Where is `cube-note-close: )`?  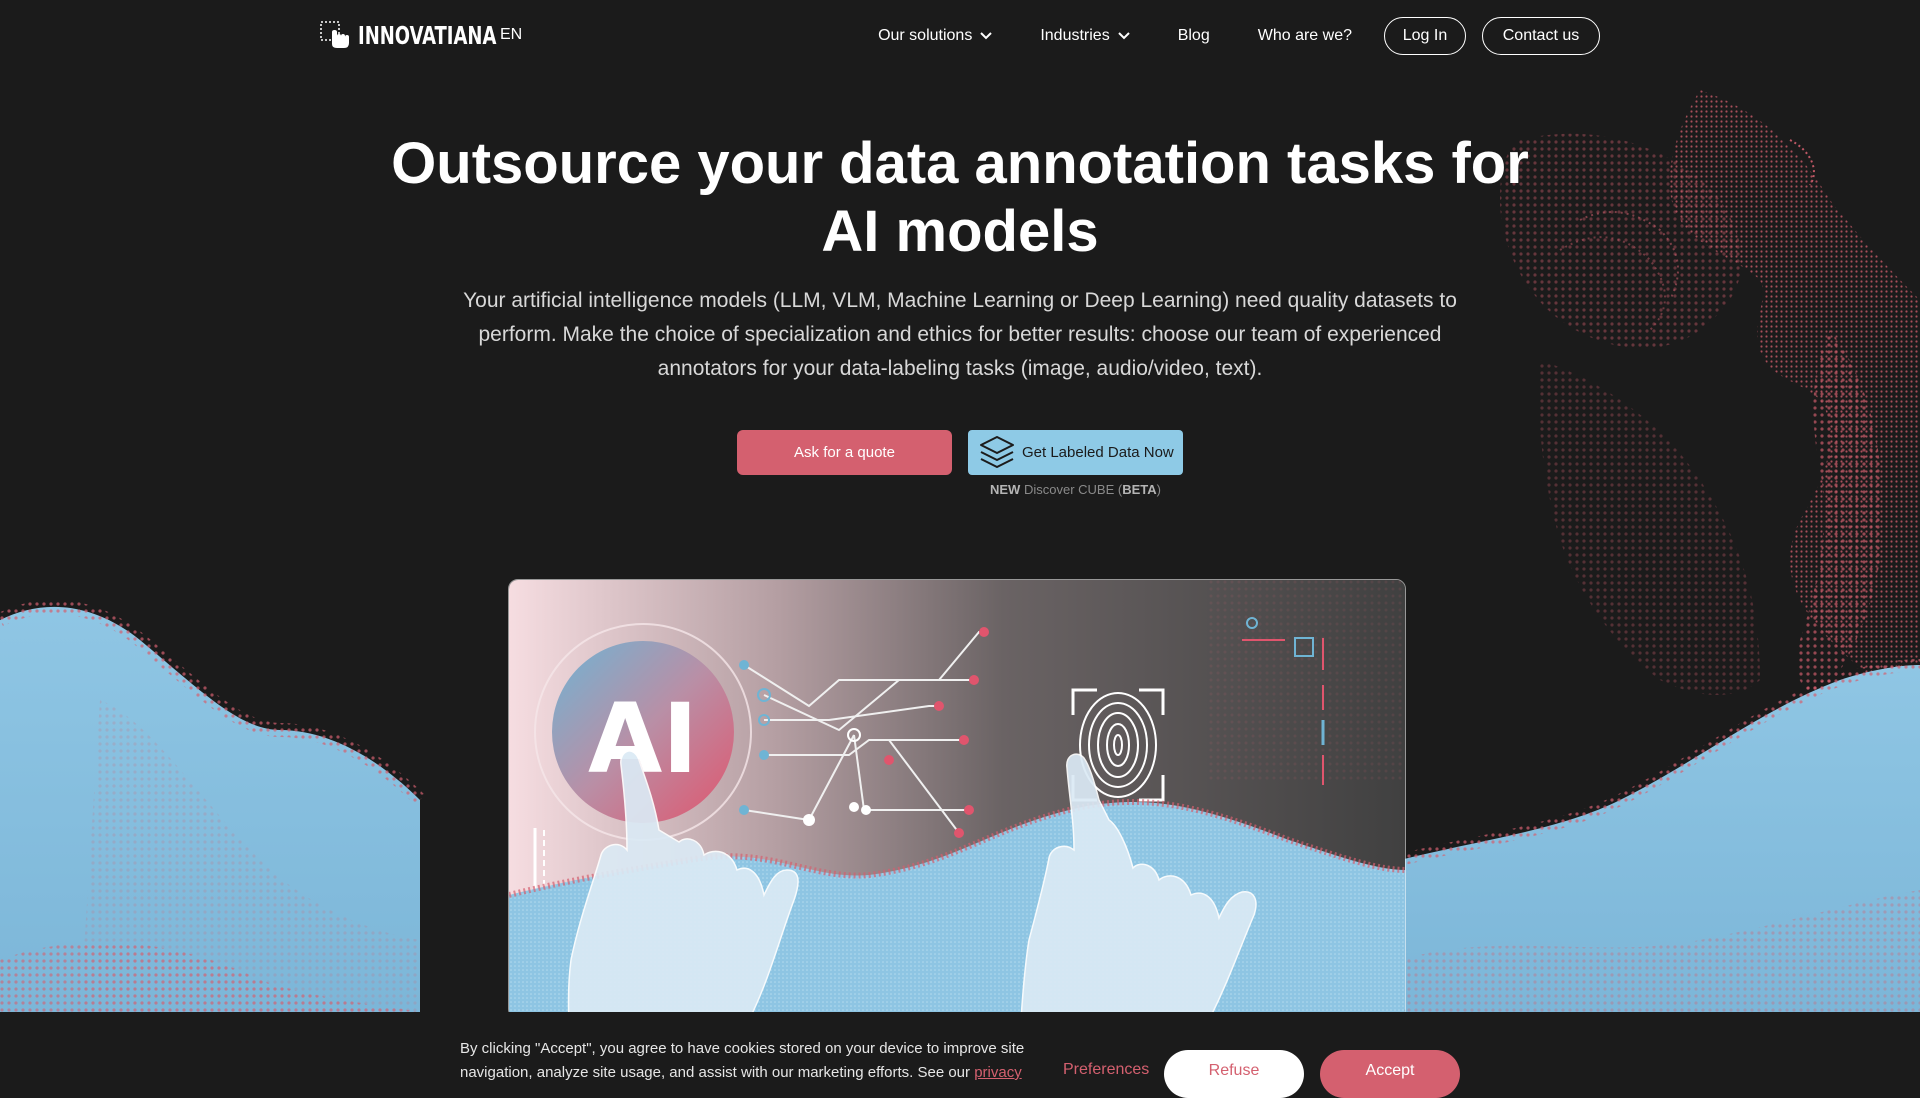
cube-note-close: ) is located at coordinates (1158, 489).